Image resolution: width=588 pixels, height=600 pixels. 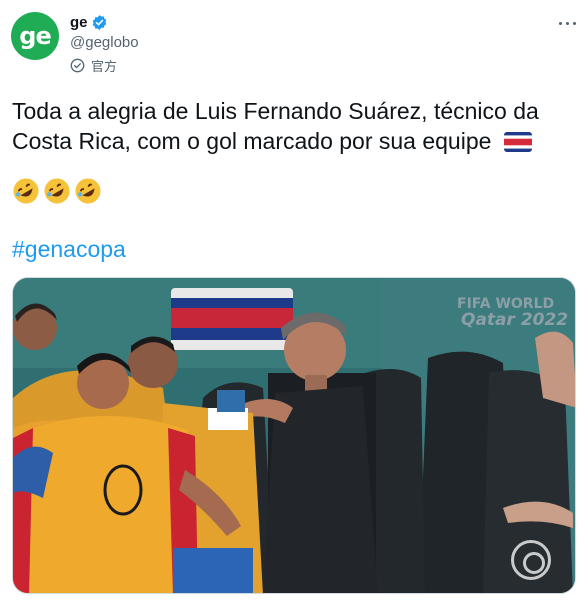 I want to click on emoji-row, so click(x=57, y=191).